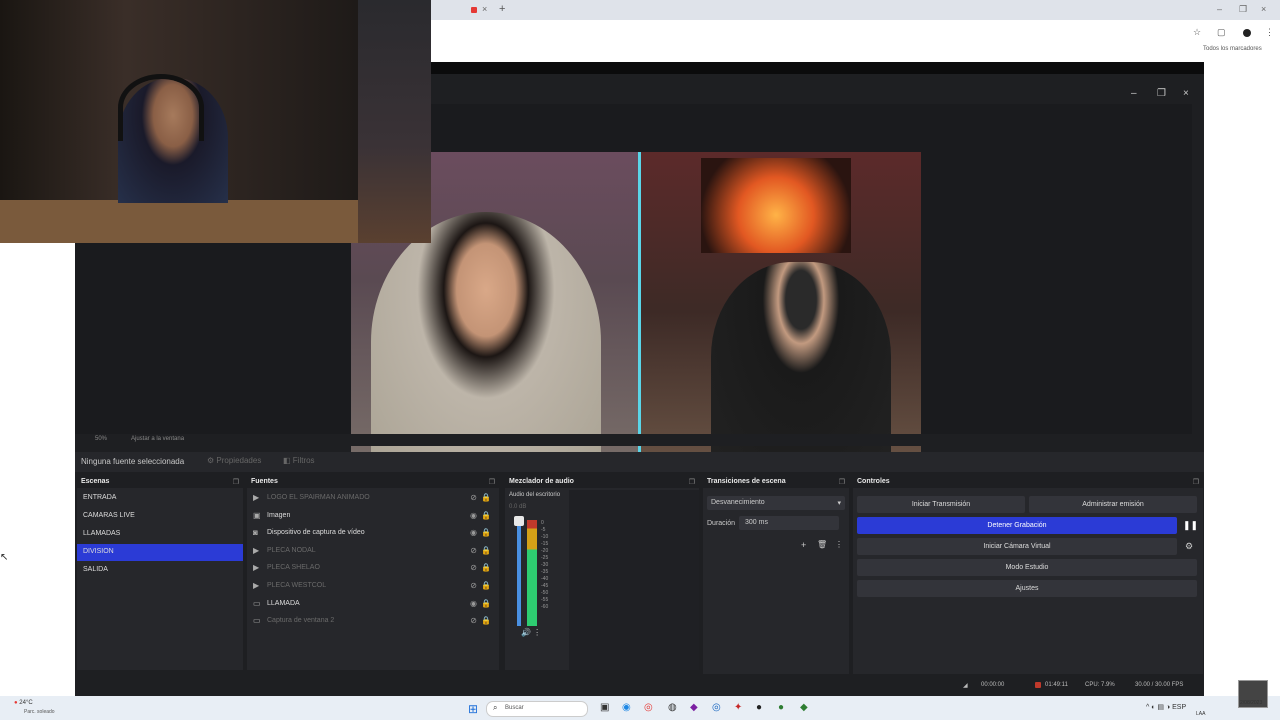  What do you see at coordinates (1134, 93) in the screenshot?
I see `obs-minimize-button: –` at bounding box center [1134, 93].